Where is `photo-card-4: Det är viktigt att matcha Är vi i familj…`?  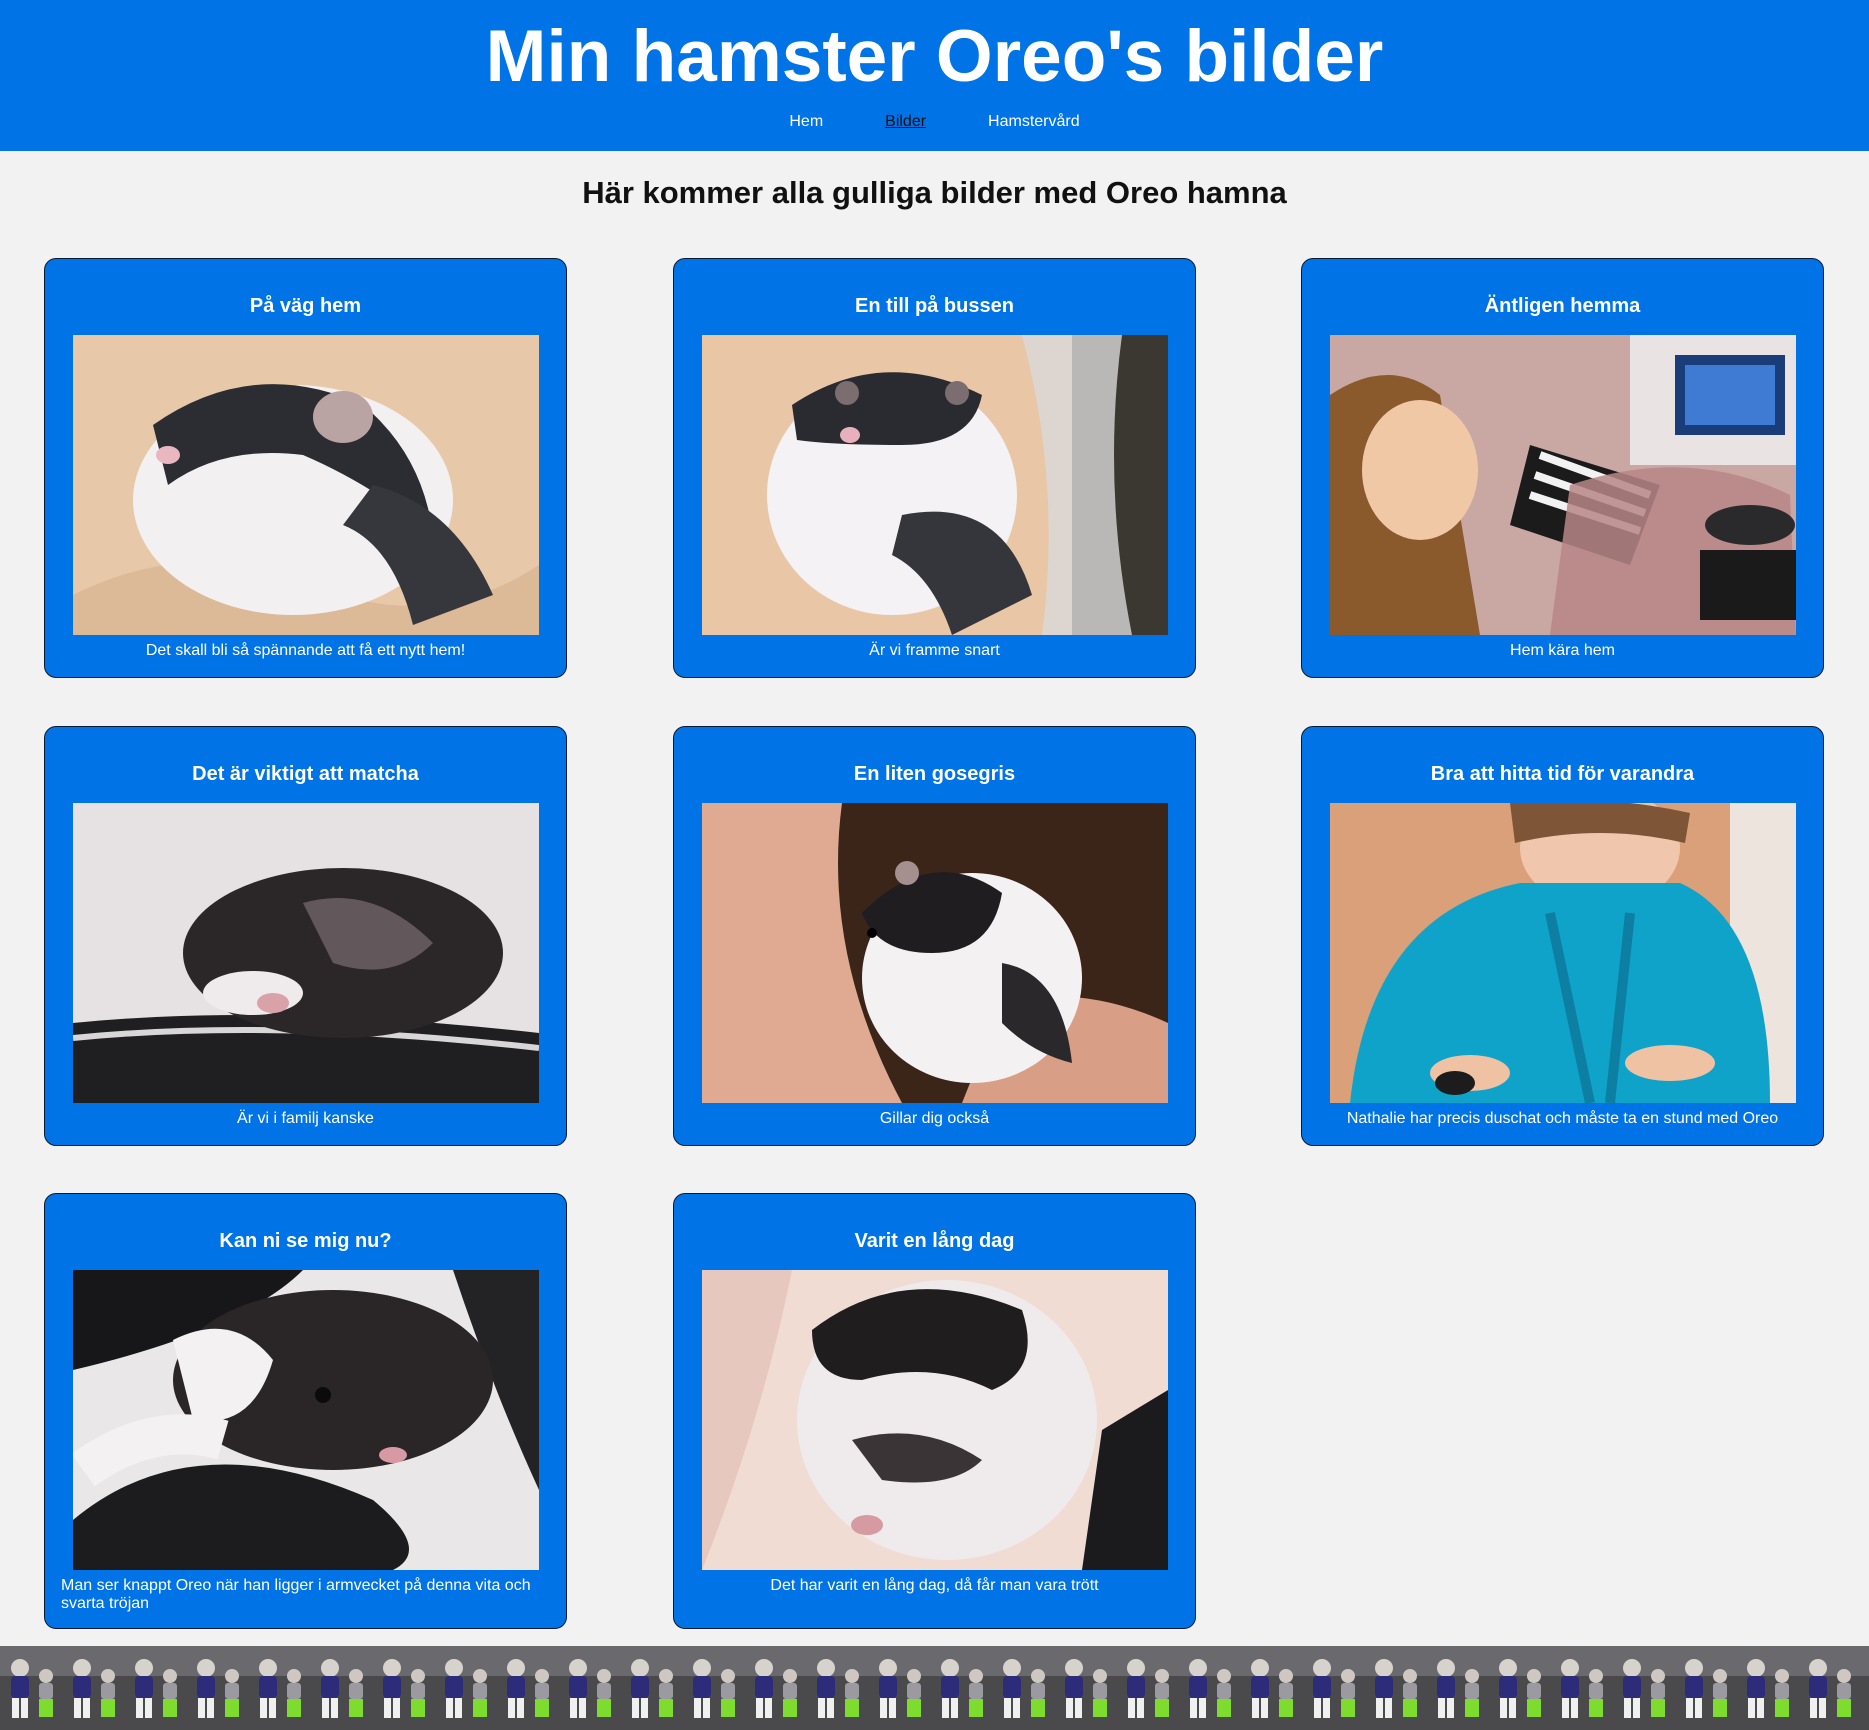
photo-card-4: Det är viktigt att matcha Är vi i familj… is located at coordinates (305, 936).